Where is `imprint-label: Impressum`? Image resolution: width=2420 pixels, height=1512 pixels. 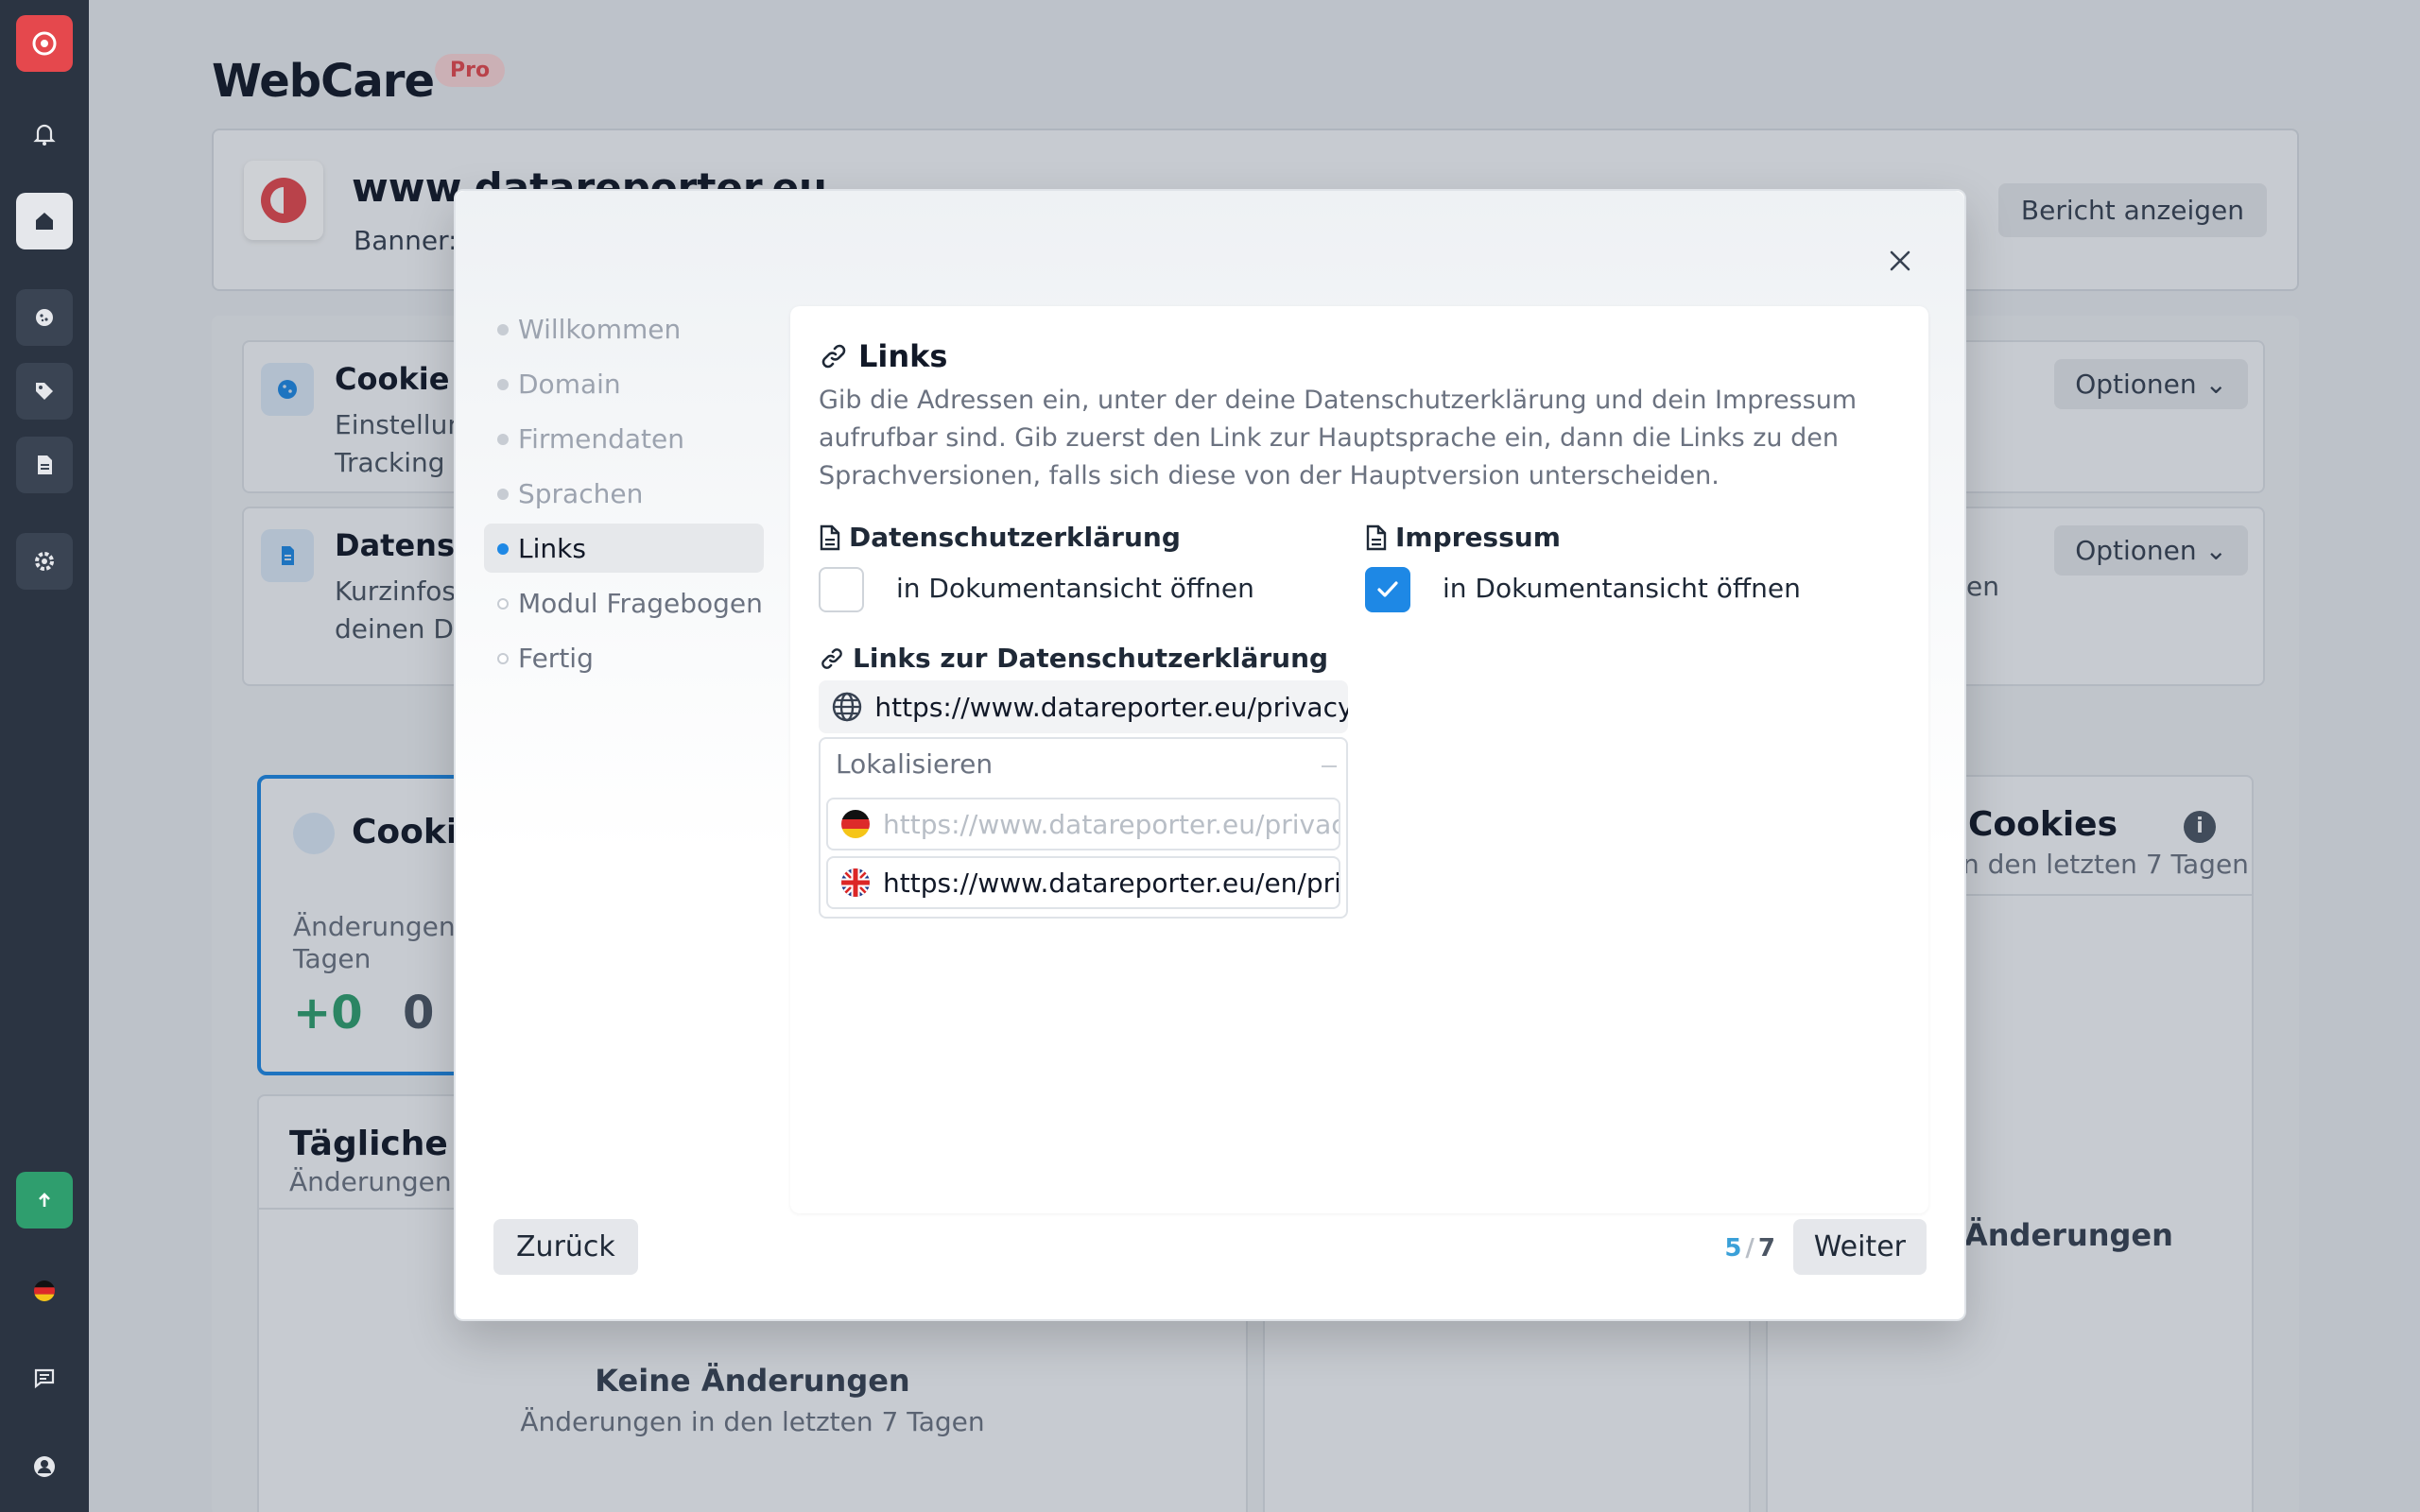 imprint-label: Impressum is located at coordinates (1463, 537).